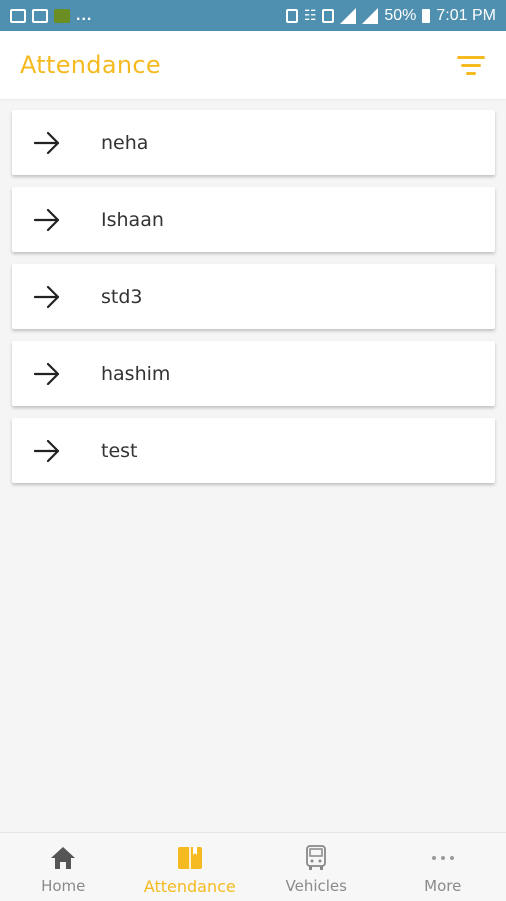  Describe the element at coordinates (62, 16) in the screenshot. I see `app-notification-icon` at that location.